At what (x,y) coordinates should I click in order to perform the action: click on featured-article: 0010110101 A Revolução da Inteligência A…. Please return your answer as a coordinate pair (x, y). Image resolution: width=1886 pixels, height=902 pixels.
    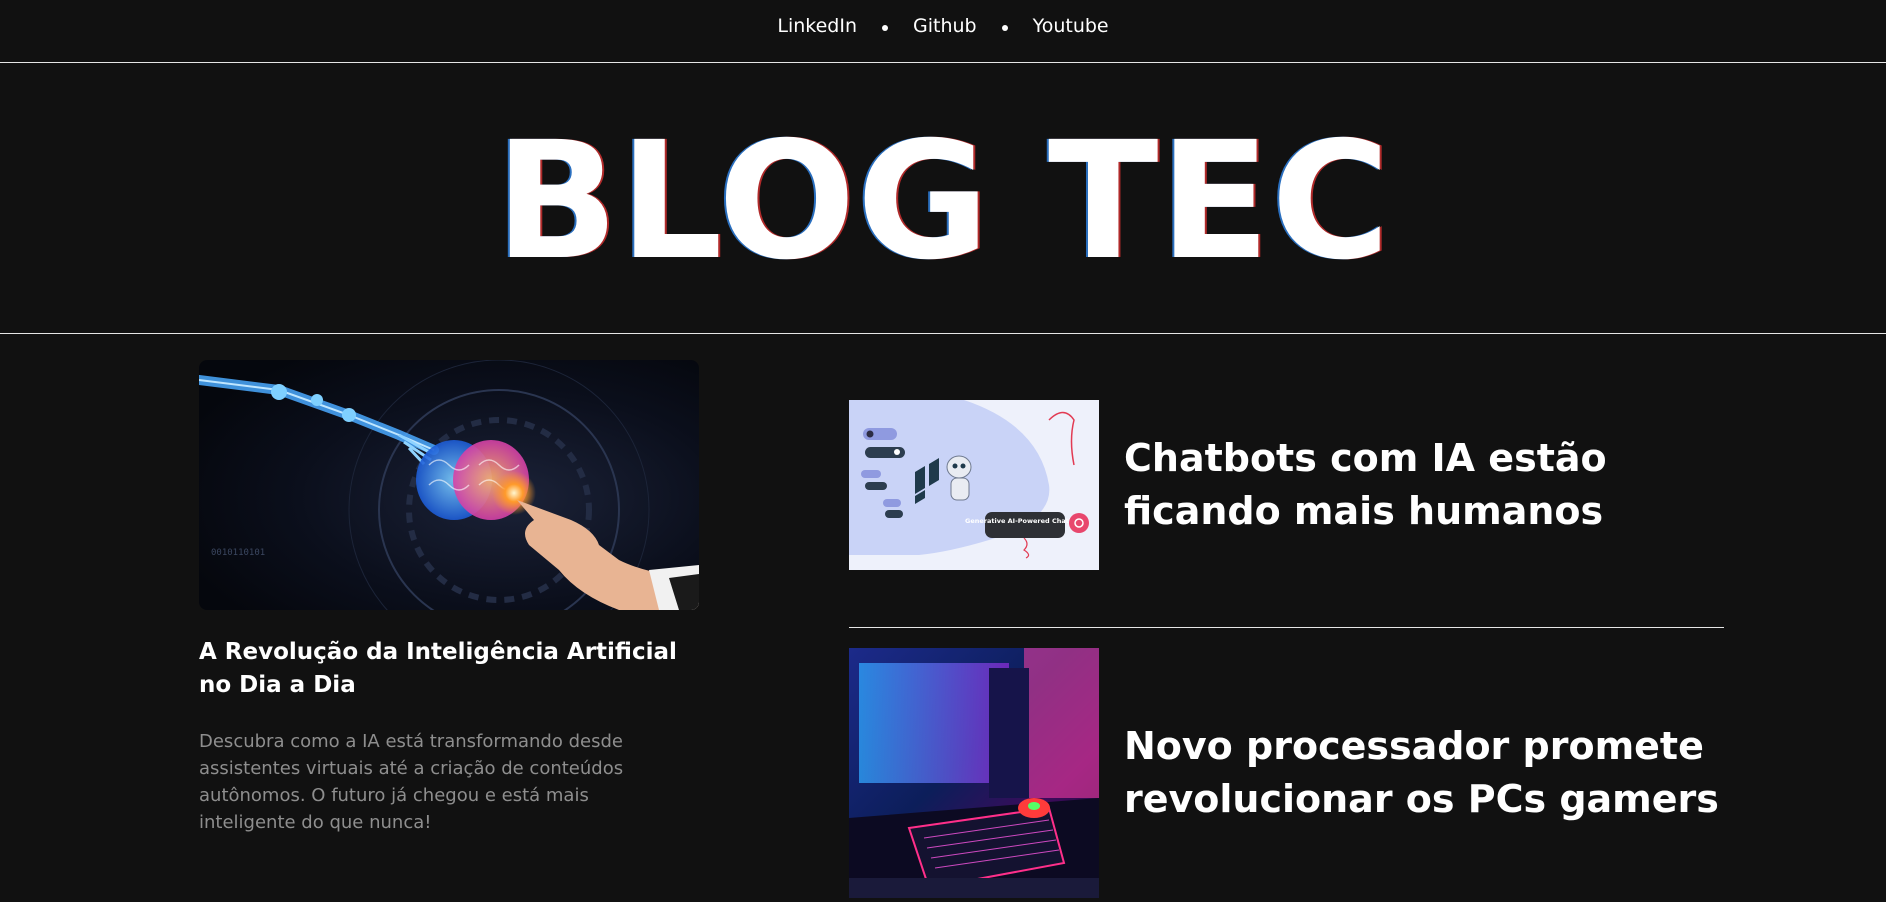
    Looking at the image, I should click on (449, 598).